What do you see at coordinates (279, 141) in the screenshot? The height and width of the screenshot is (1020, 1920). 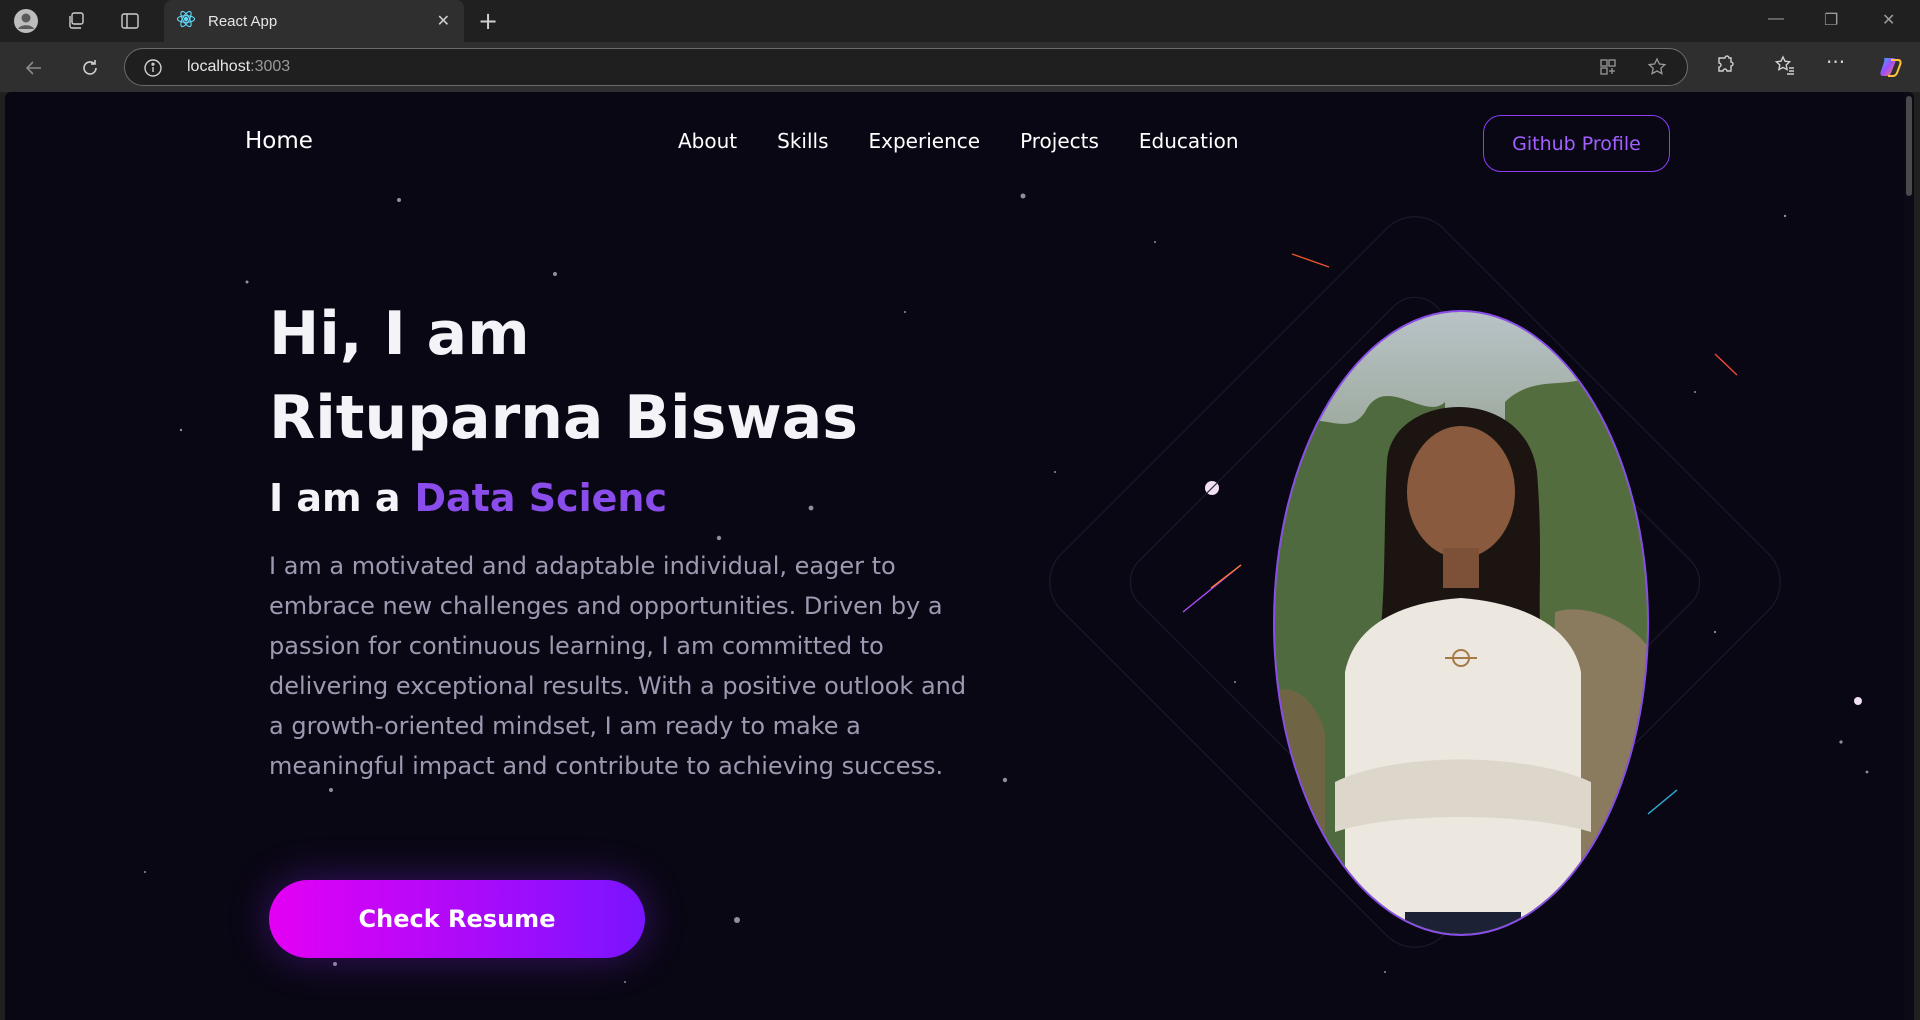 I see `nav-home-link: Home` at bounding box center [279, 141].